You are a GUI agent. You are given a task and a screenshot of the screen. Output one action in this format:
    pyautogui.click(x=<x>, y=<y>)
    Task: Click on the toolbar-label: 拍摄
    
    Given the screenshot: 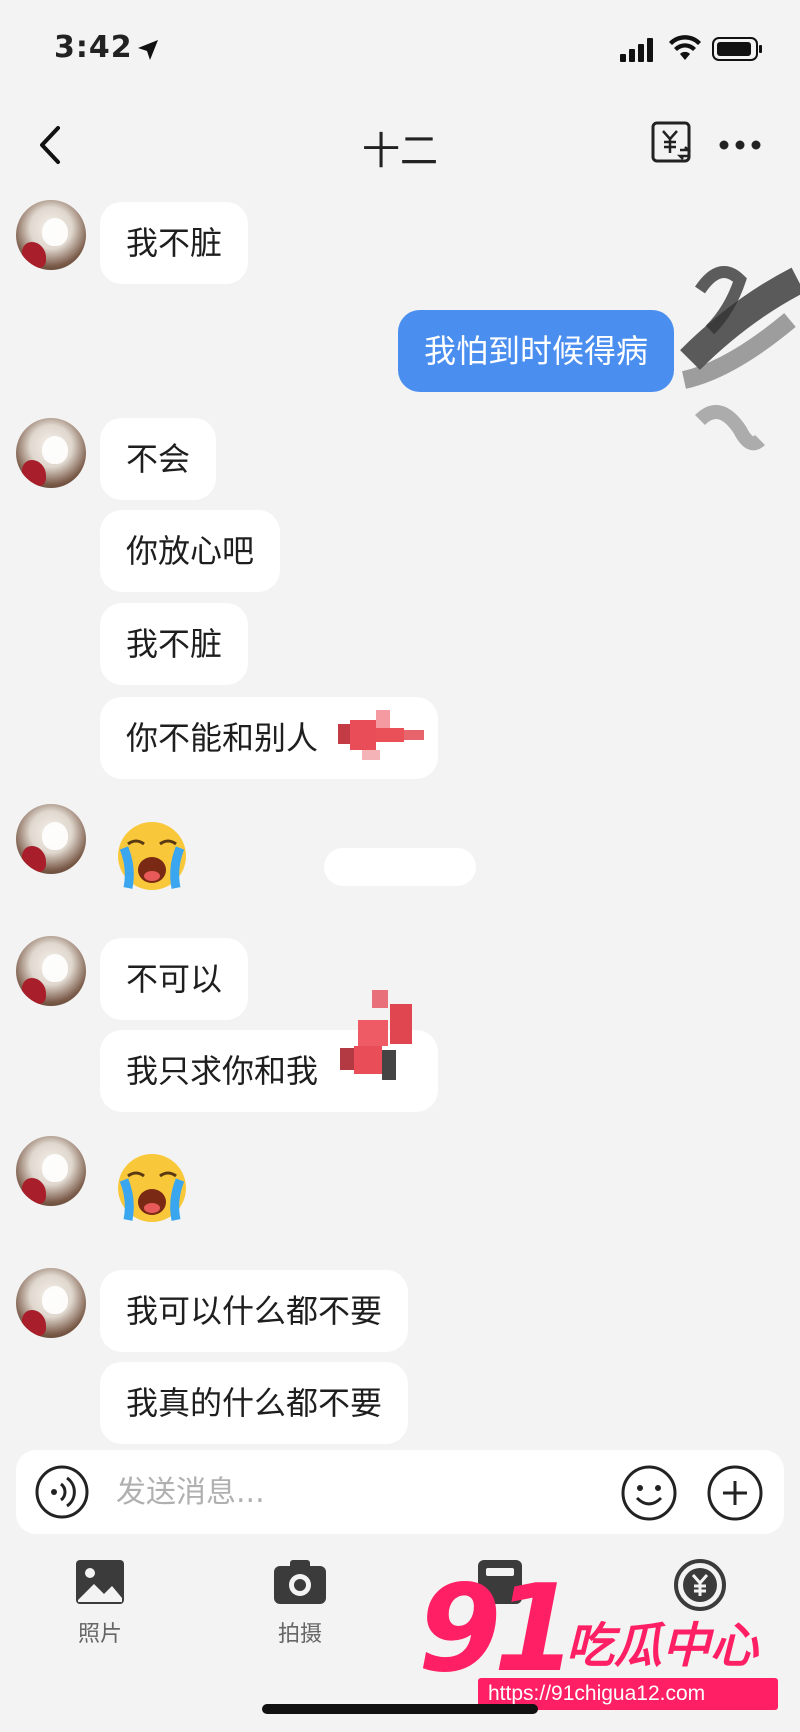 What is the action you would take?
    pyautogui.click(x=299, y=1634)
    